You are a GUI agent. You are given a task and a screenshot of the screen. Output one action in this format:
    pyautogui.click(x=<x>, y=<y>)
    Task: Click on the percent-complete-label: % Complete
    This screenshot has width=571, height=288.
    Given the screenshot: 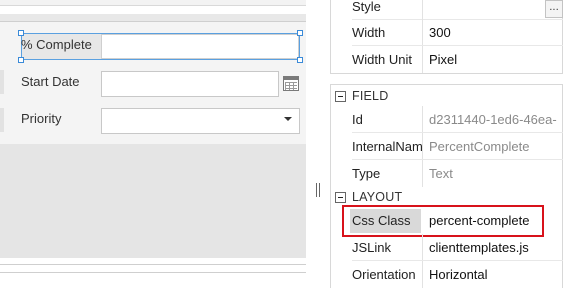 What is the action you would take?
    pyautogui.click(x=56, y=44)
    